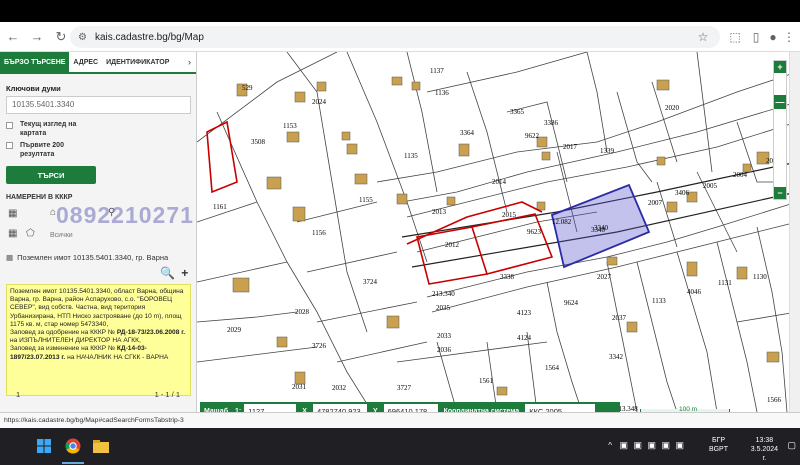  What do you see at coordinates (665, 445) in the screenshot?
I see `app-tray-icon-4: ▣` at bounding box center [665, 445].